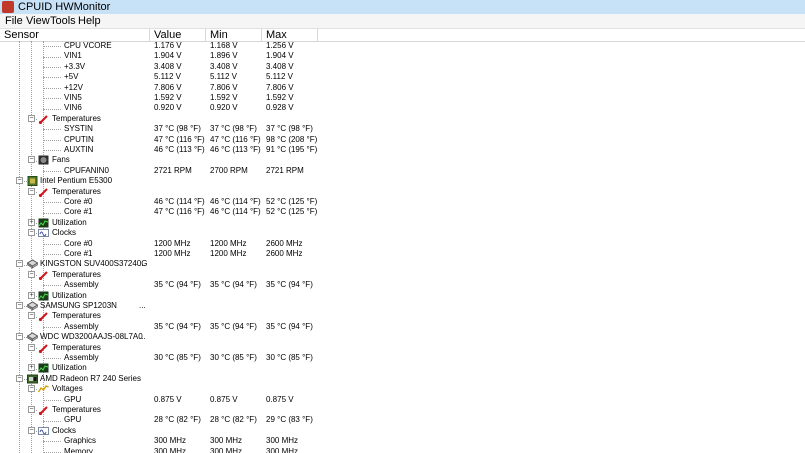 The width and height of the screenshot is (805, 453). What do you see at coordinates (89, 21) in the screenshot?
I see `menu-help: Help` at bounding box center [89, 21].